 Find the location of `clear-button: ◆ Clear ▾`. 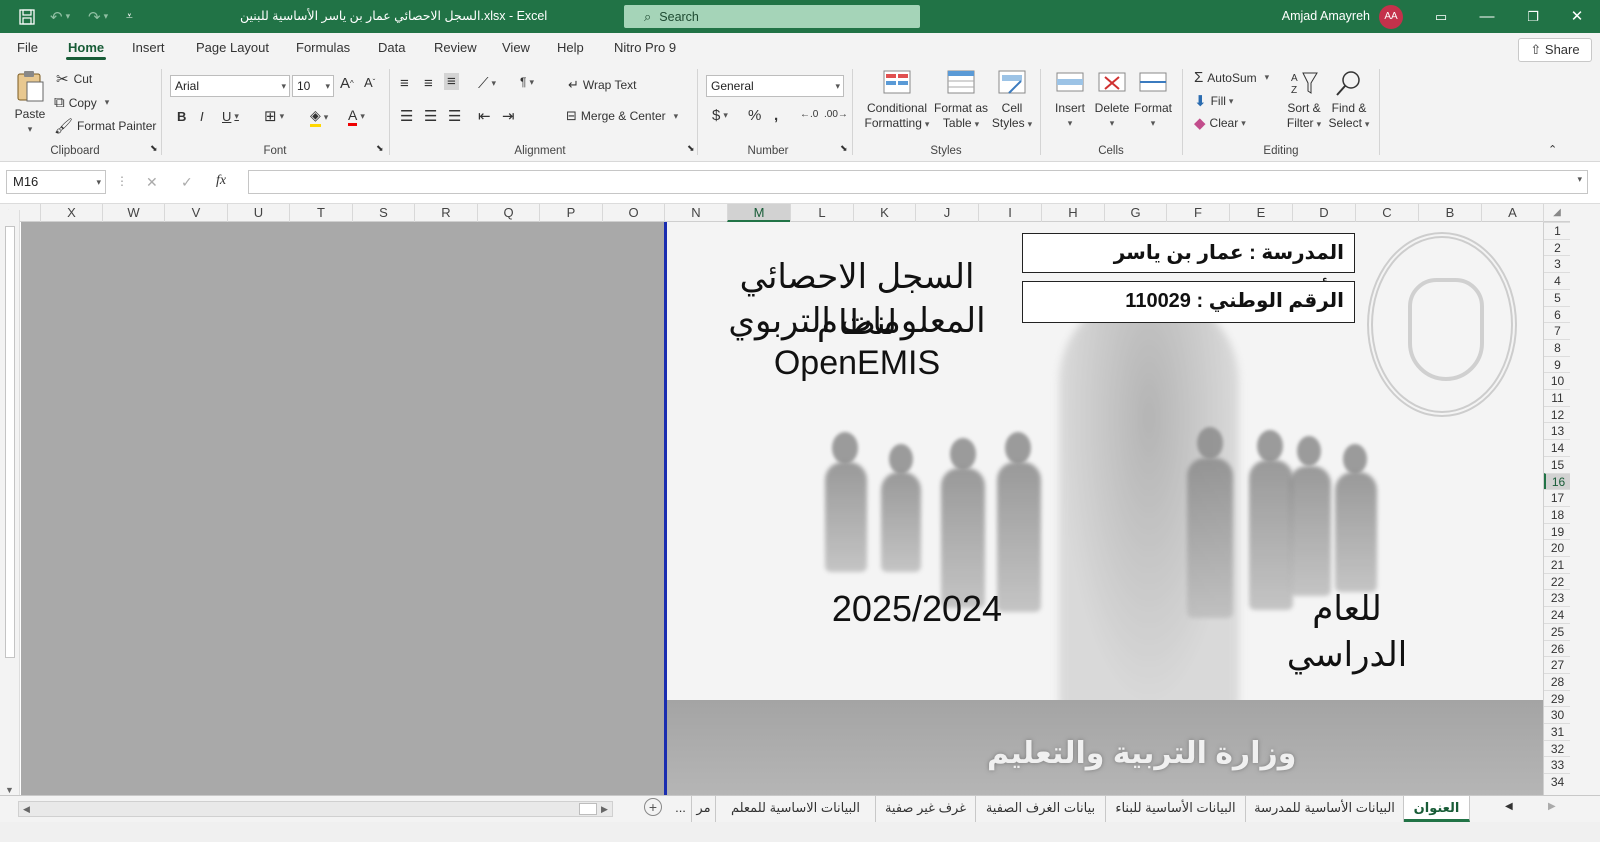

clear-button: ◆ Clear ▾ is located at coordinates (1220, 123).